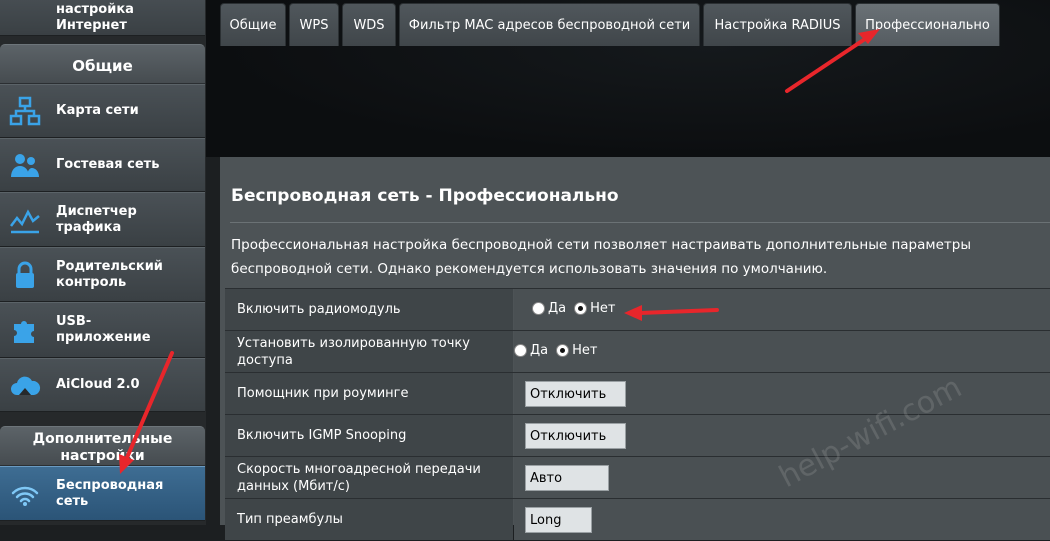 The width and height of the screenshot is (1050, 541). Describe the element at coordinates (102, 446) in the screenshot. I see `sidebar-header-advanced: Дополнительные настройки` at that location.